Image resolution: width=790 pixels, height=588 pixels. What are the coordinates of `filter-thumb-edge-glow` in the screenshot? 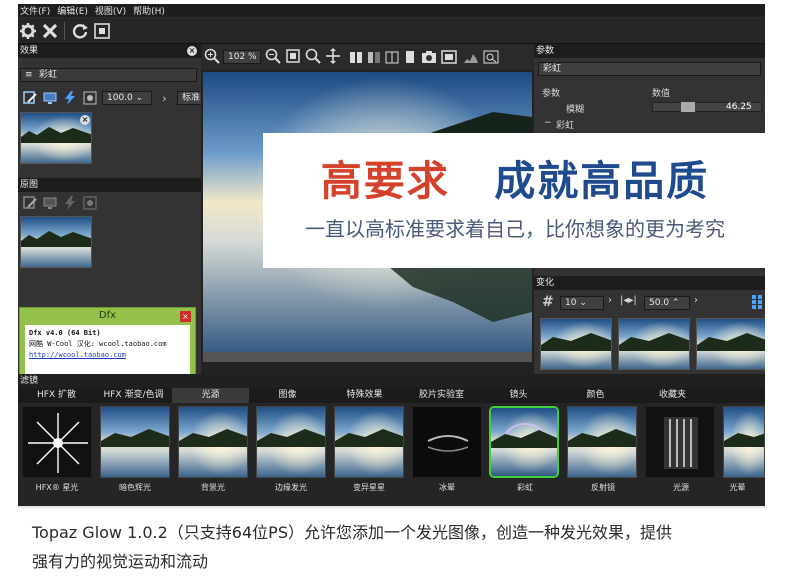 It's located at (291, 442).